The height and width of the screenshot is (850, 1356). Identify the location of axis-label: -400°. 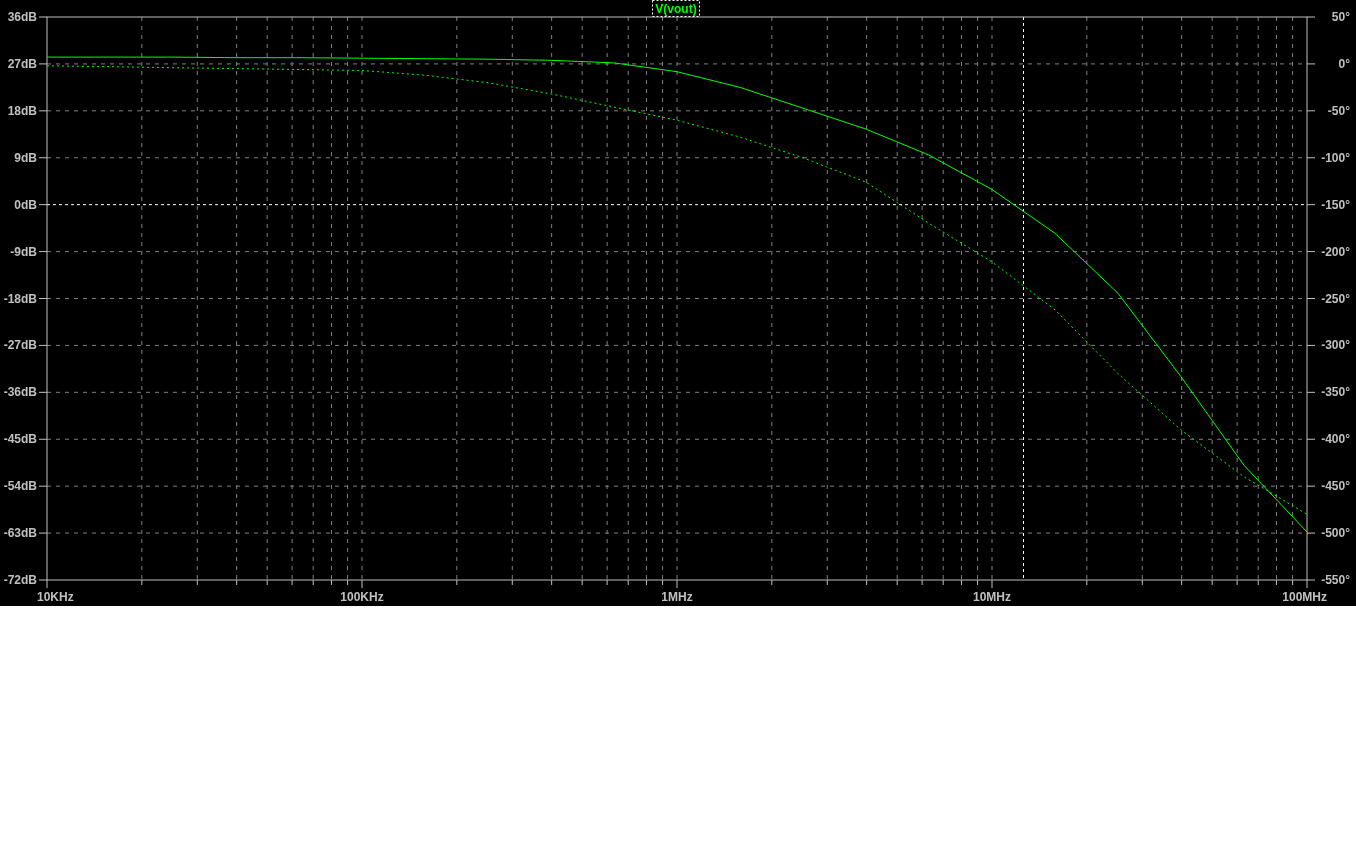
(1335, 439).